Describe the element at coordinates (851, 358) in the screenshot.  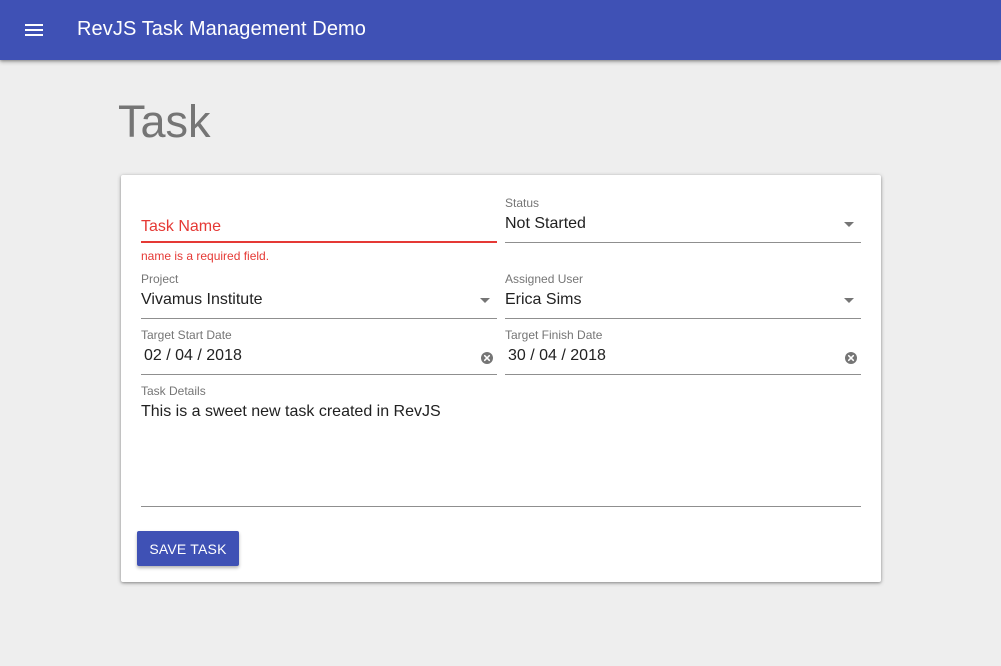
I see `clear-finish-date-icon` at that location.